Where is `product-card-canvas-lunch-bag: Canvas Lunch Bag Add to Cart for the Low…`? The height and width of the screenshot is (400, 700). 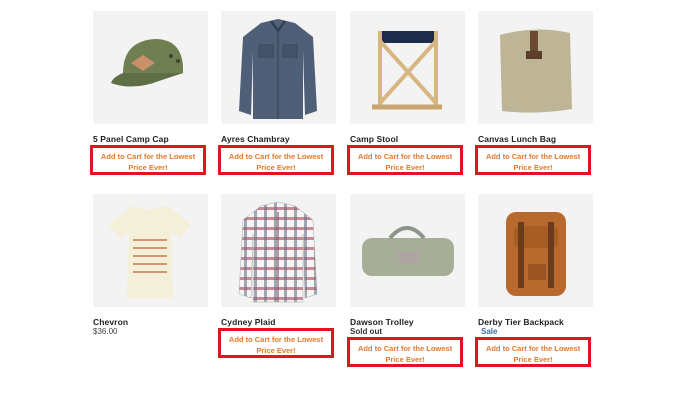
product-card-canvas-lunch-bag: Canvas Lunch Bag Add to Cart for the Low… is located at coordinates (537, 93).